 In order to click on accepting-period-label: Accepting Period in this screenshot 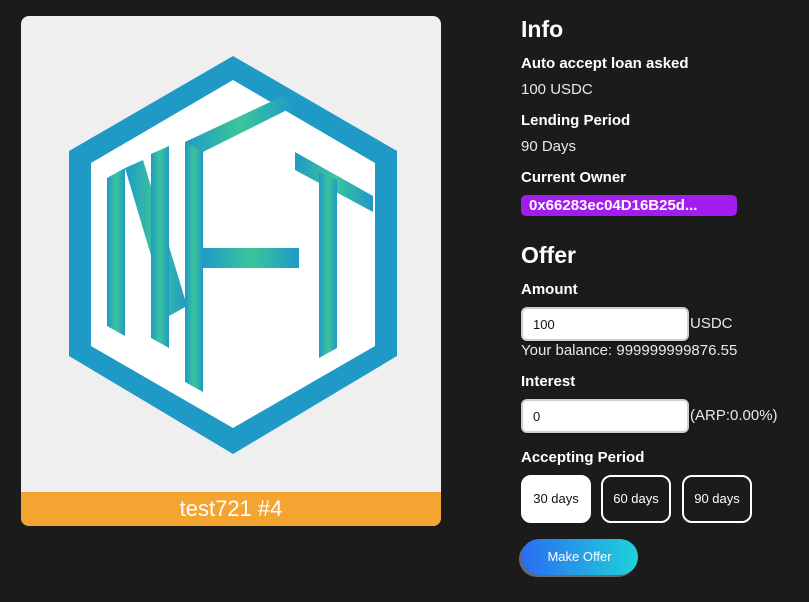, I will do `click(583, 457)`.